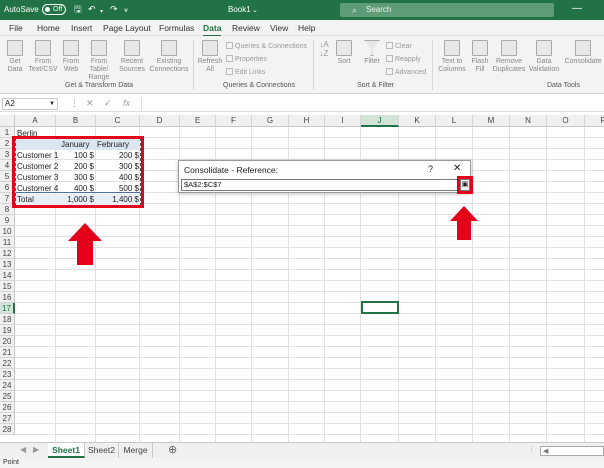 The height and width of the screenshot is (468, 604). What do you see at coordinates (108, 103) in the screenshot?
I see `enter-icon: ✓` at bounding box center [108, 103].